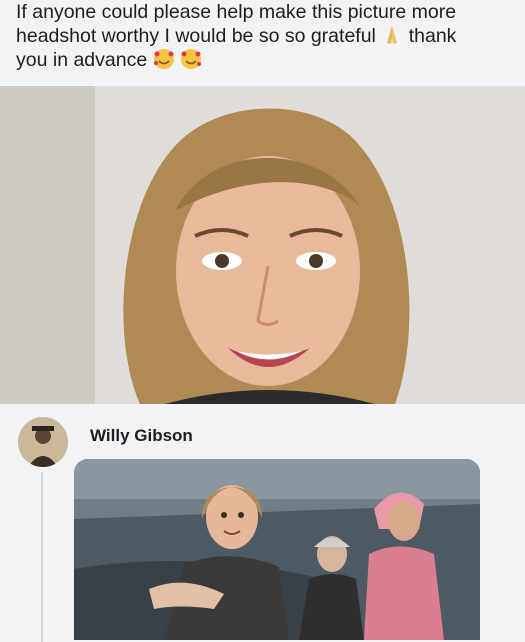 This screenshot has height=642, width=525. I want to click on avatar-image, so click(43, 442).